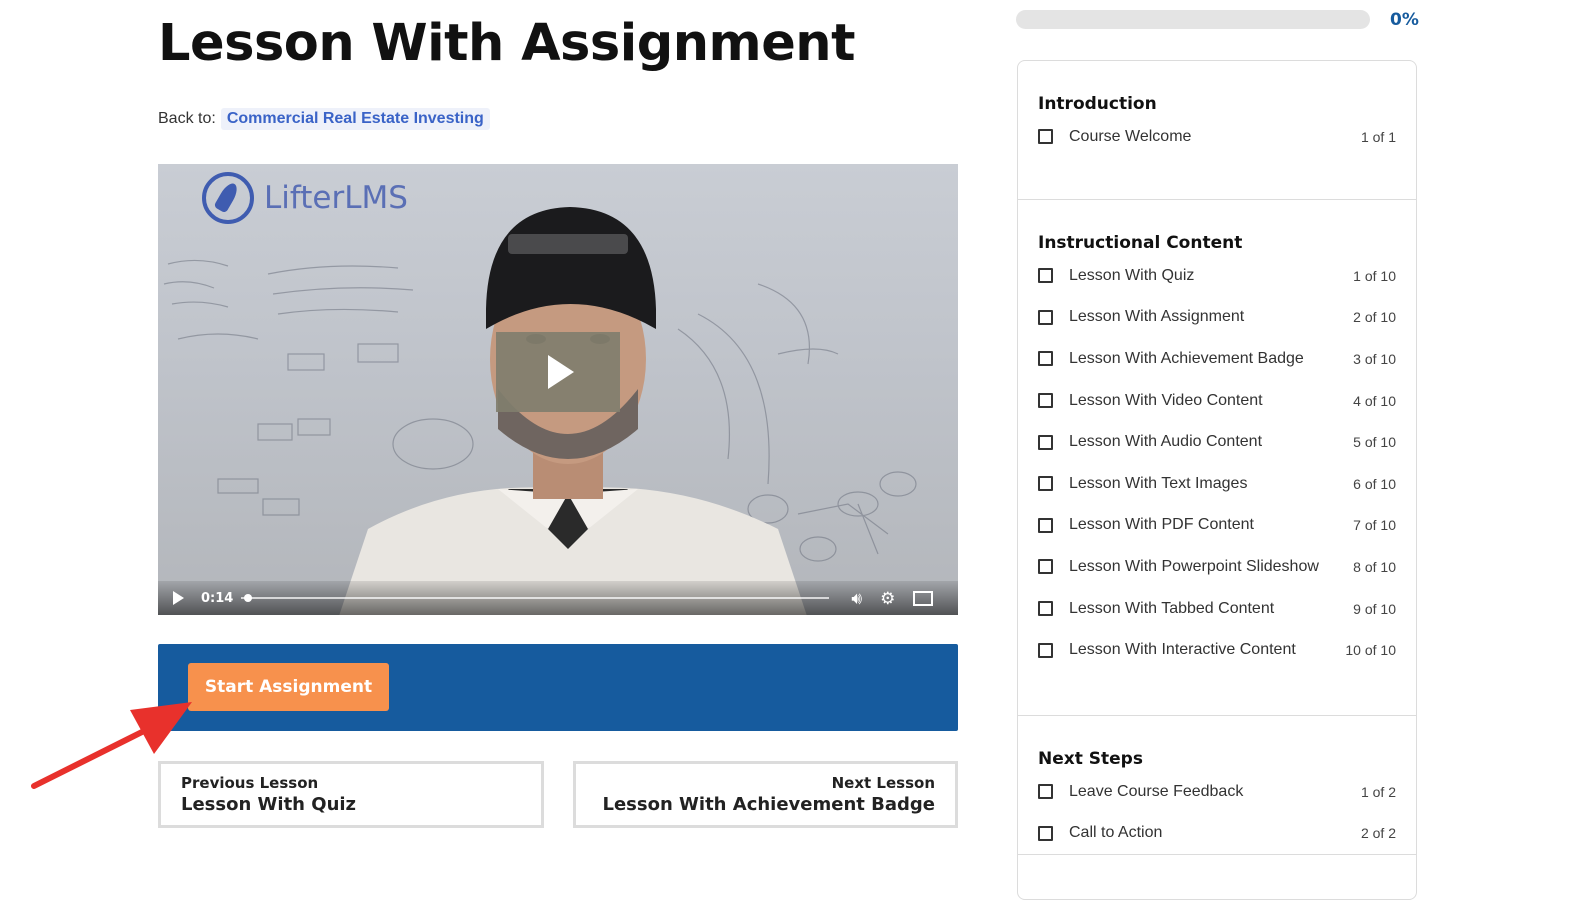 The image size is (1594, 900). I want to click on lesson-name: Call to Action, so click(1116, 833).